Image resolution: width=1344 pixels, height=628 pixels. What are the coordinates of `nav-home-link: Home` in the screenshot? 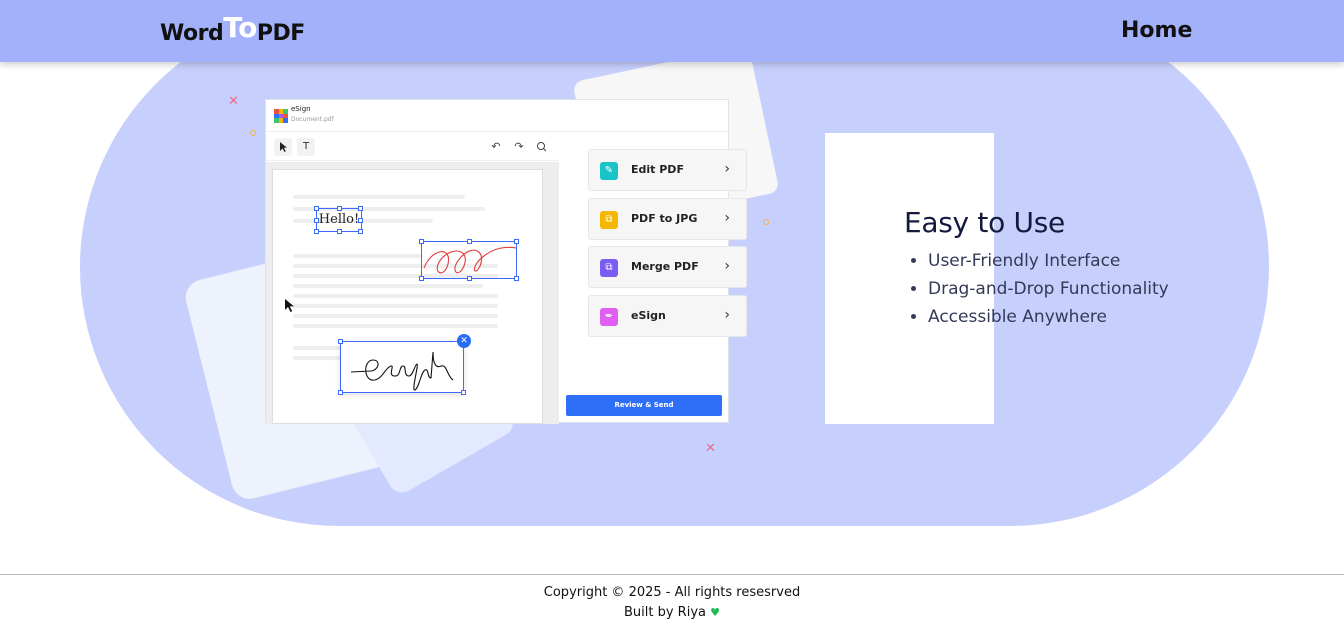 It's located at (1156, 30).